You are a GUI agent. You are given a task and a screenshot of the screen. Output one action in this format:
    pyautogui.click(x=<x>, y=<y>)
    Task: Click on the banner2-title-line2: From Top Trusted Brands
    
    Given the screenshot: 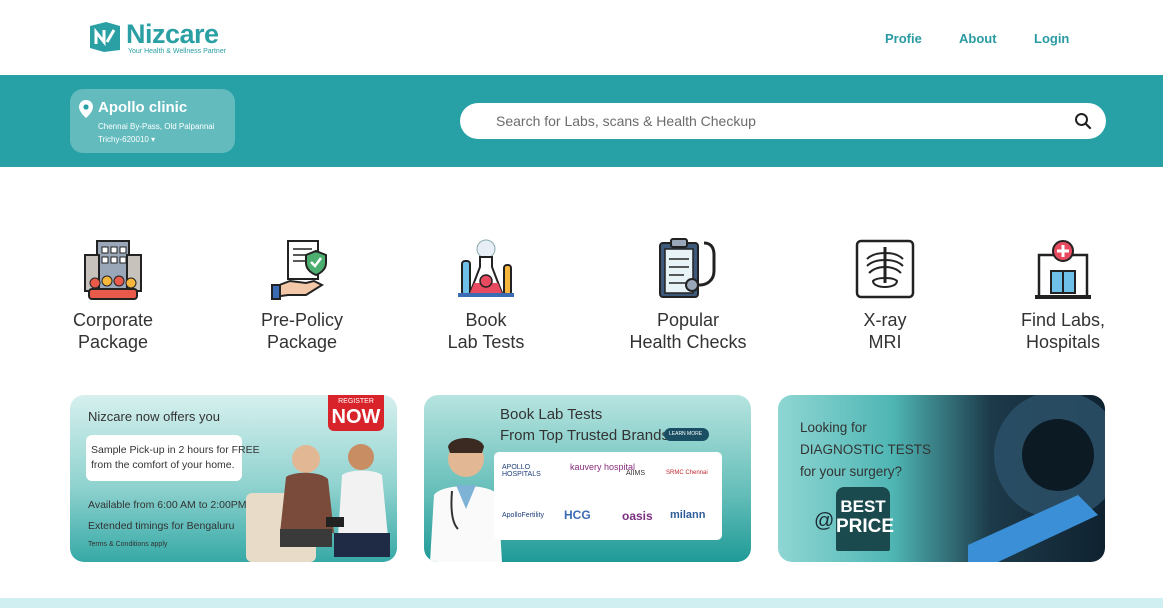 What is the action you would take?
    pyautogui.click(x=584, y=435)
    